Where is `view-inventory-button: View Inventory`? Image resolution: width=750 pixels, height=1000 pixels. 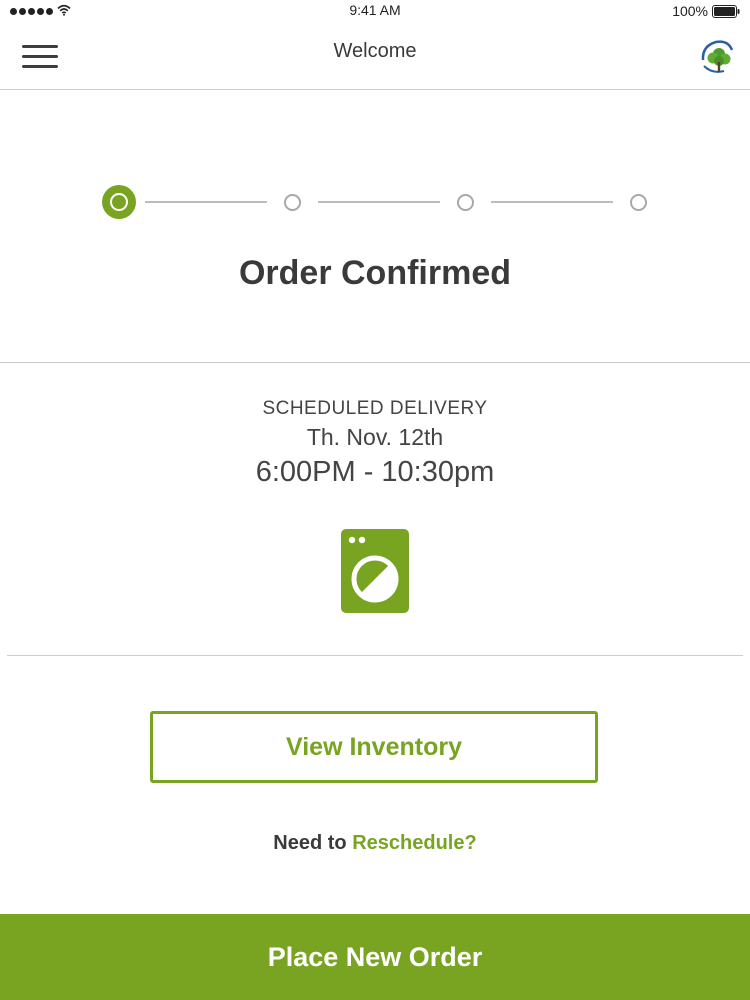
view-inventory-button: View Inventory is located at coordinates (374, 747).